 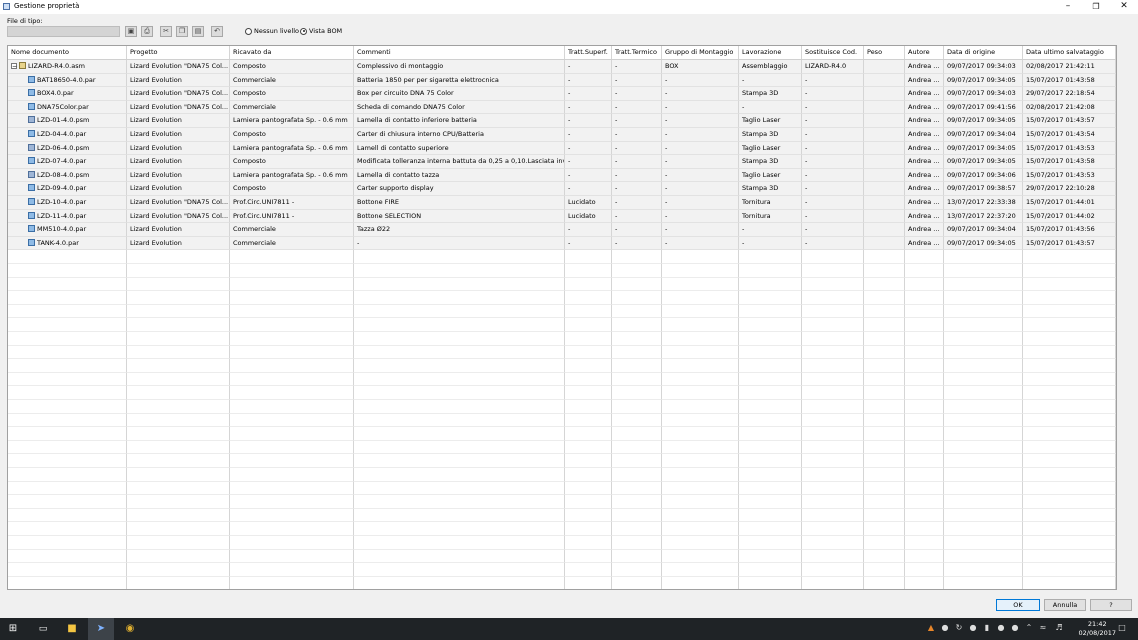 What do you see at coordinates (67, 203) in the screenshot?
I see `cell-nome-documento: LZD-10-4.0.par` at bounding box center [67, 203].